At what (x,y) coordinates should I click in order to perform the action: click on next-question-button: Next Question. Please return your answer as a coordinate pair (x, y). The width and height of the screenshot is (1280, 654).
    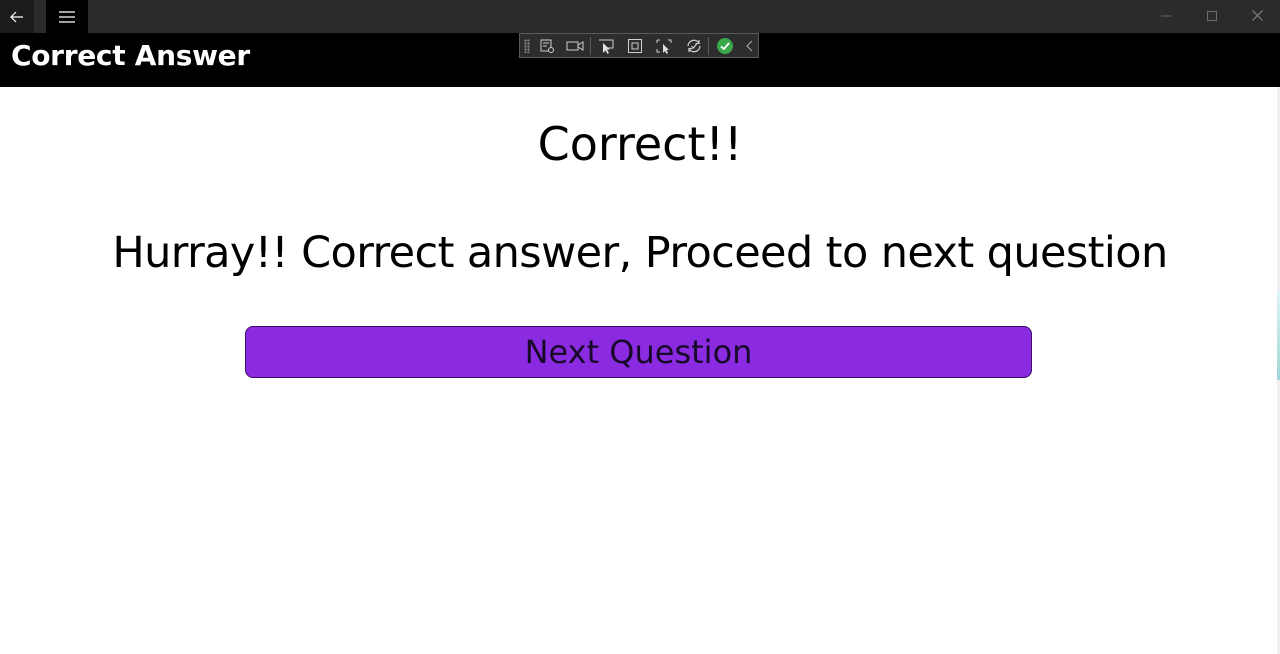
    Looking at the image, I should click on (638, 352).